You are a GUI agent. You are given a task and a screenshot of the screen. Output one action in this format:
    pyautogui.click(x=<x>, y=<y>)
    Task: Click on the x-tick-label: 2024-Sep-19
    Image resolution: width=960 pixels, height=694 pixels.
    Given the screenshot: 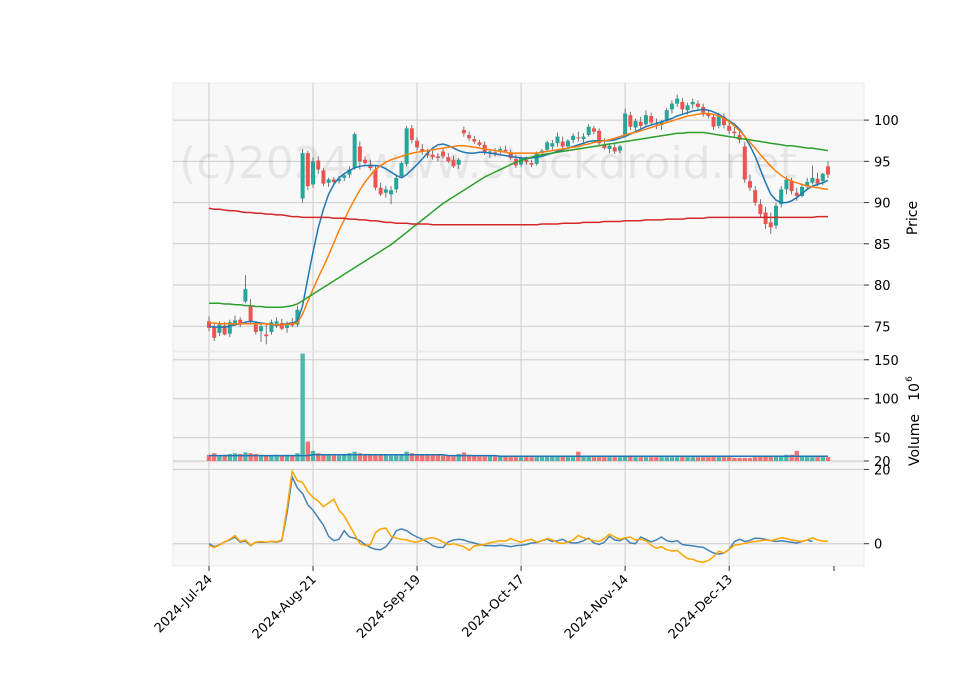 What is the action you would take?
    pyautogui.click(x=389, y=607)
    